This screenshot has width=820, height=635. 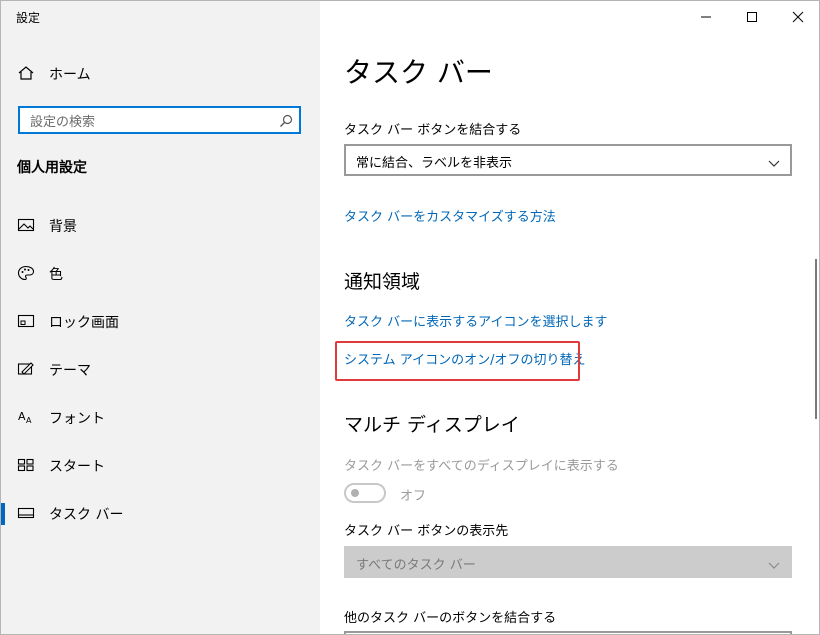 I want to click on sidebar-item-label: スタート, so click(x=77, y=467).